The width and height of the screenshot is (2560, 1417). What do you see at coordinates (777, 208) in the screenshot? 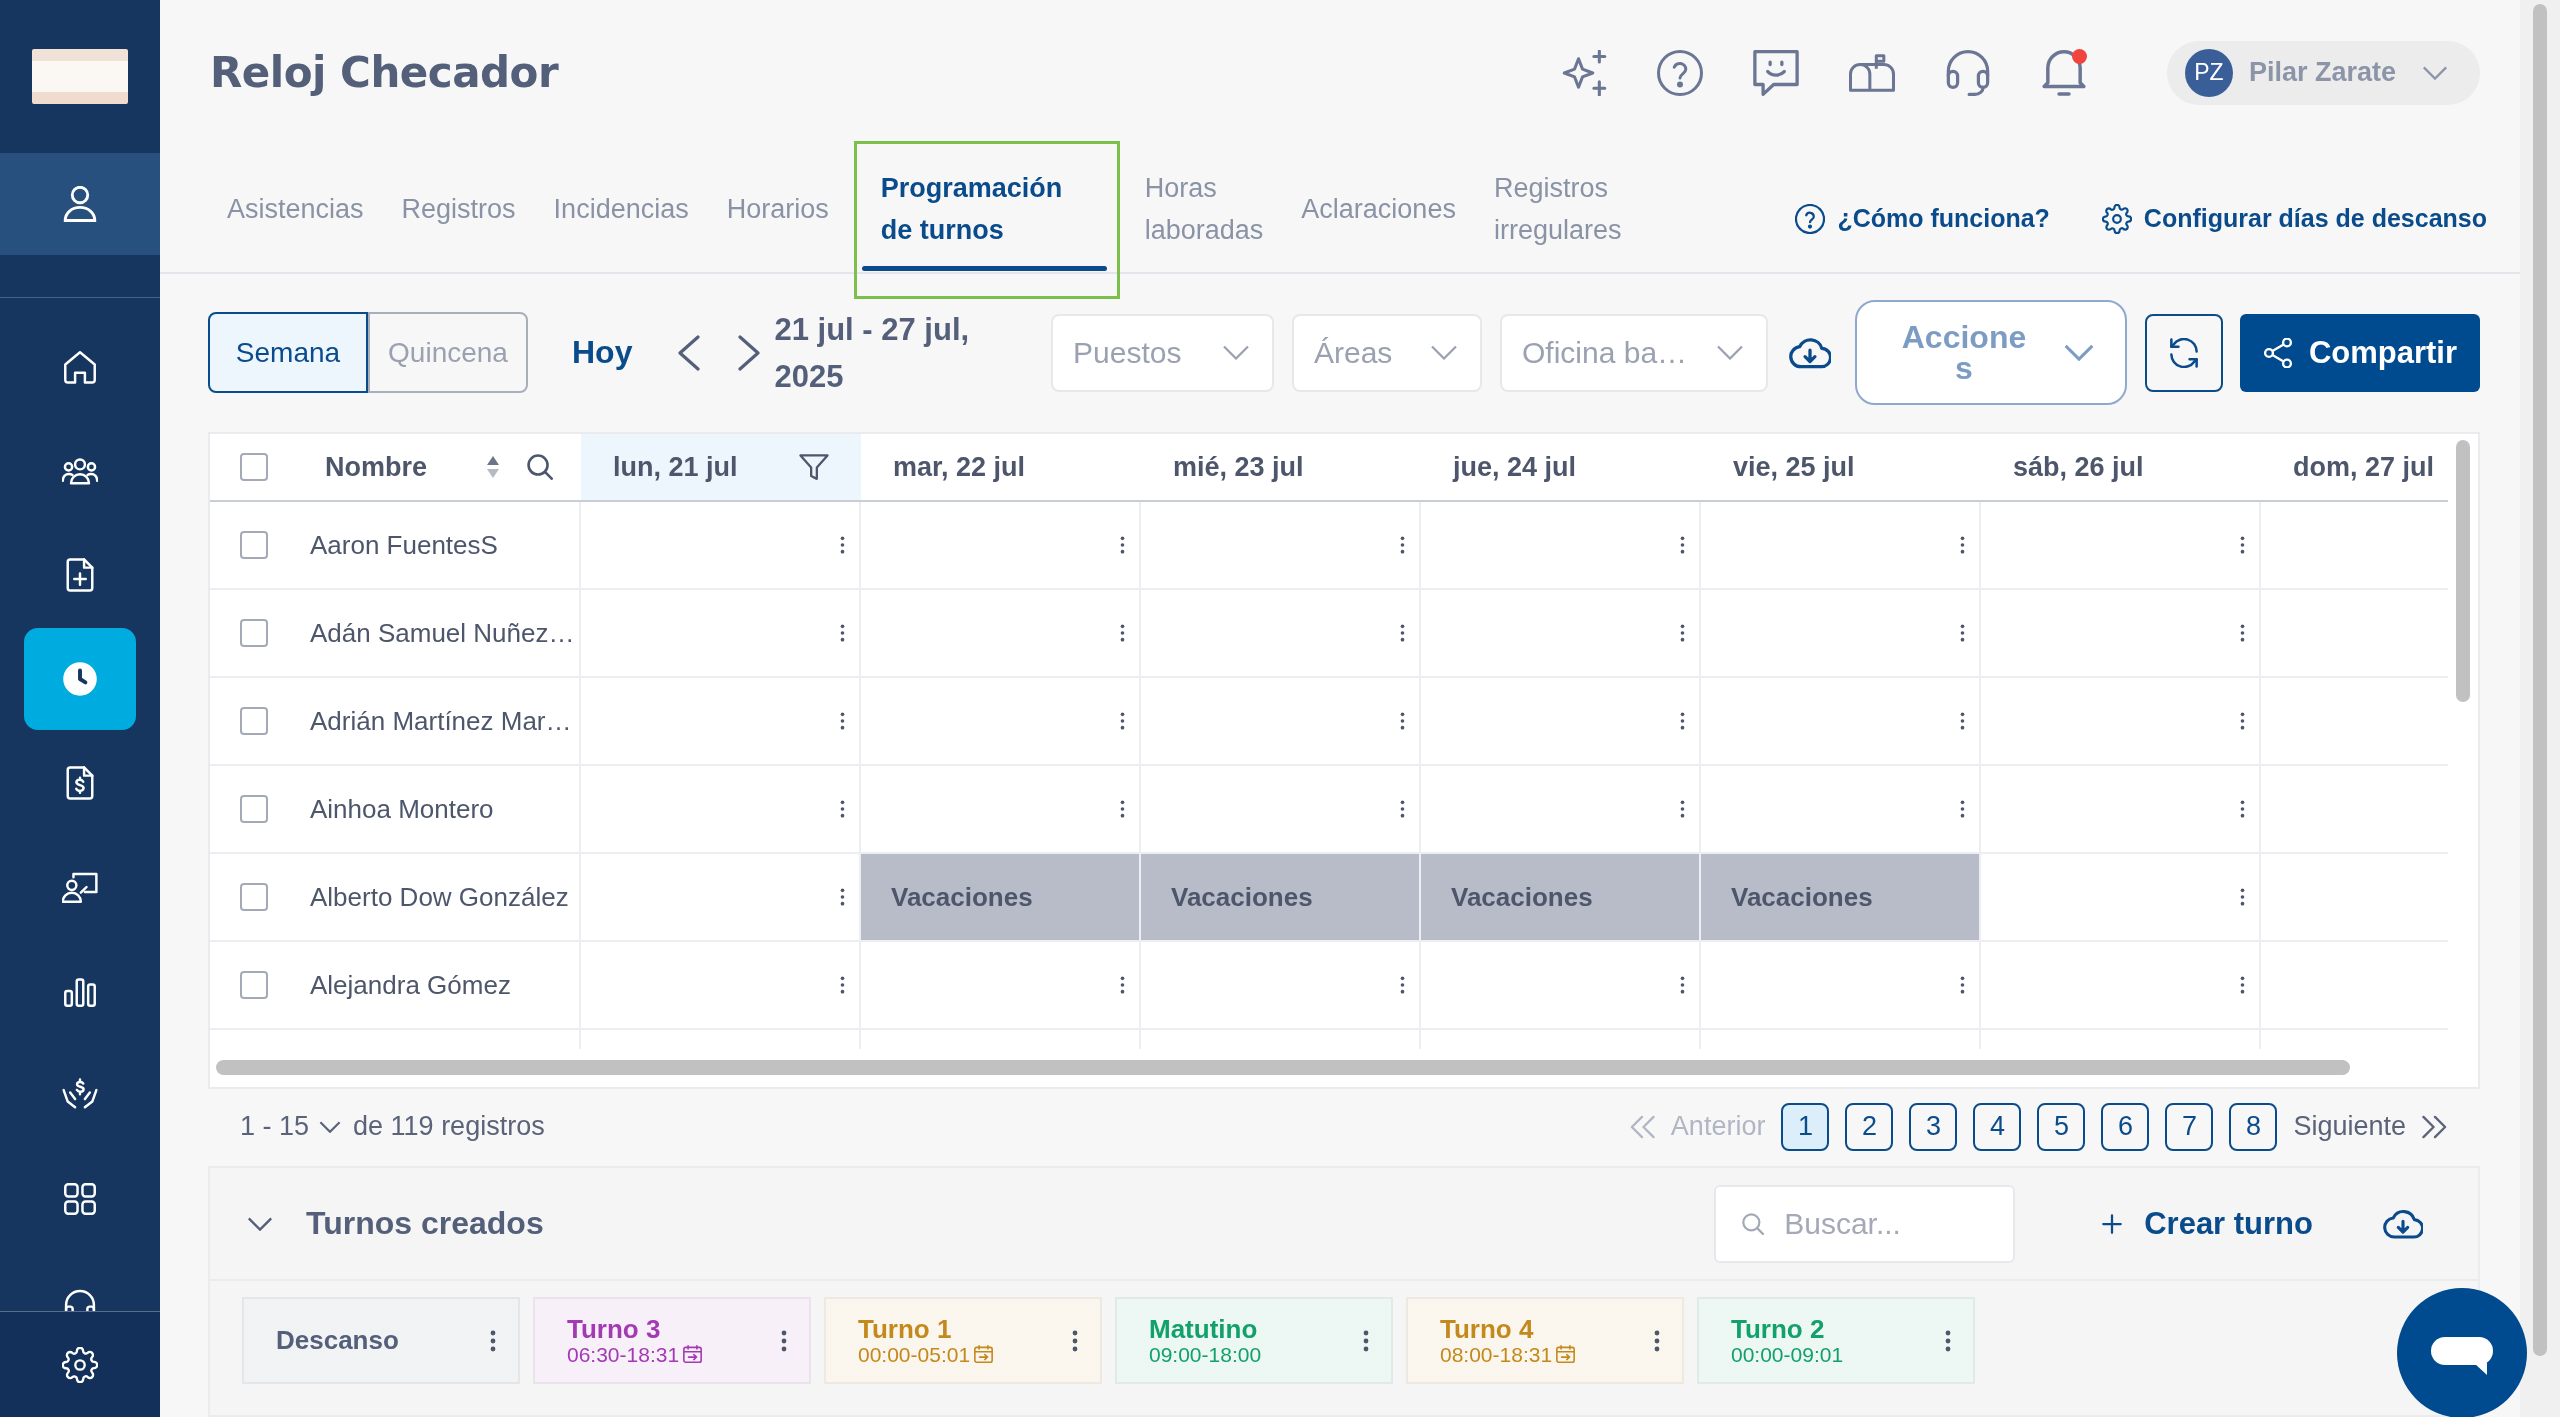
I see `tab: Horarios` at bounding box center [777, 208].